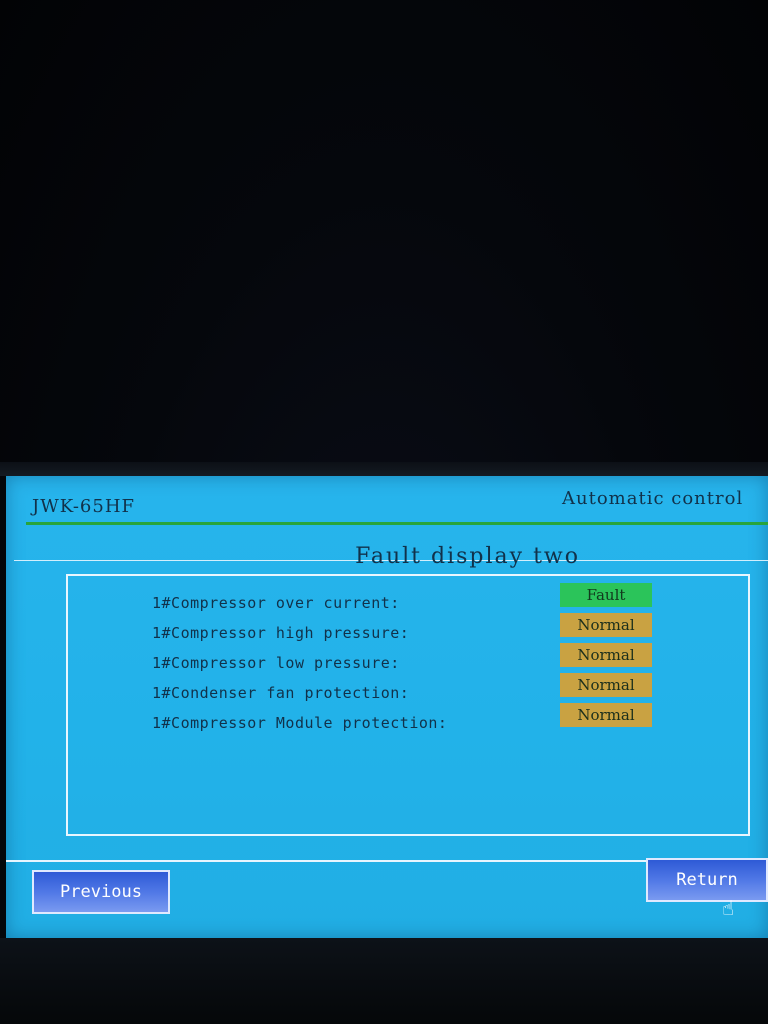 The width and height of the screenshot is (768, 1024). I want to click on fault-status-high-pressure: Normal, so click(606, 625).